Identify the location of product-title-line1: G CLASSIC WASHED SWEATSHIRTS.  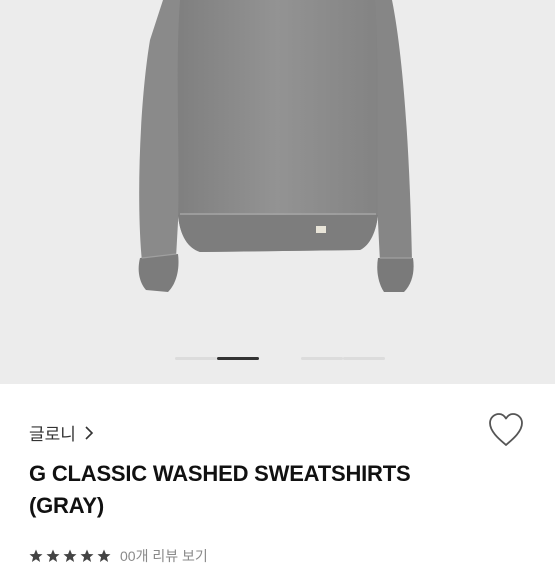
(220, 473).